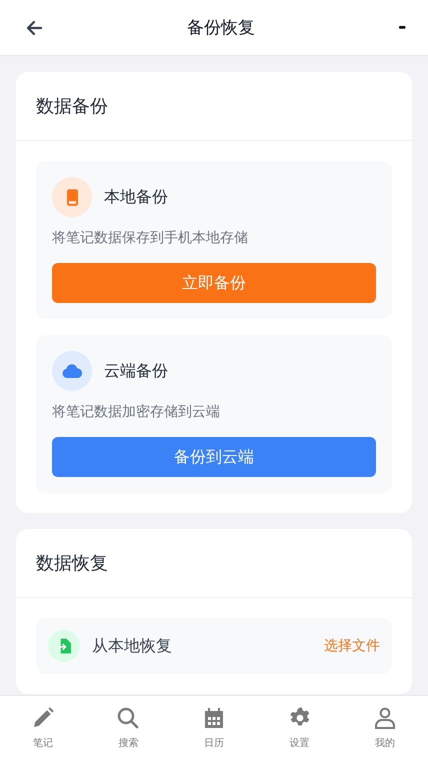 This screenshot has width=428, height=760. Describe the element at coordinates (299, 728) in the screenshot. I see `nav-tab: 设置` at that location.